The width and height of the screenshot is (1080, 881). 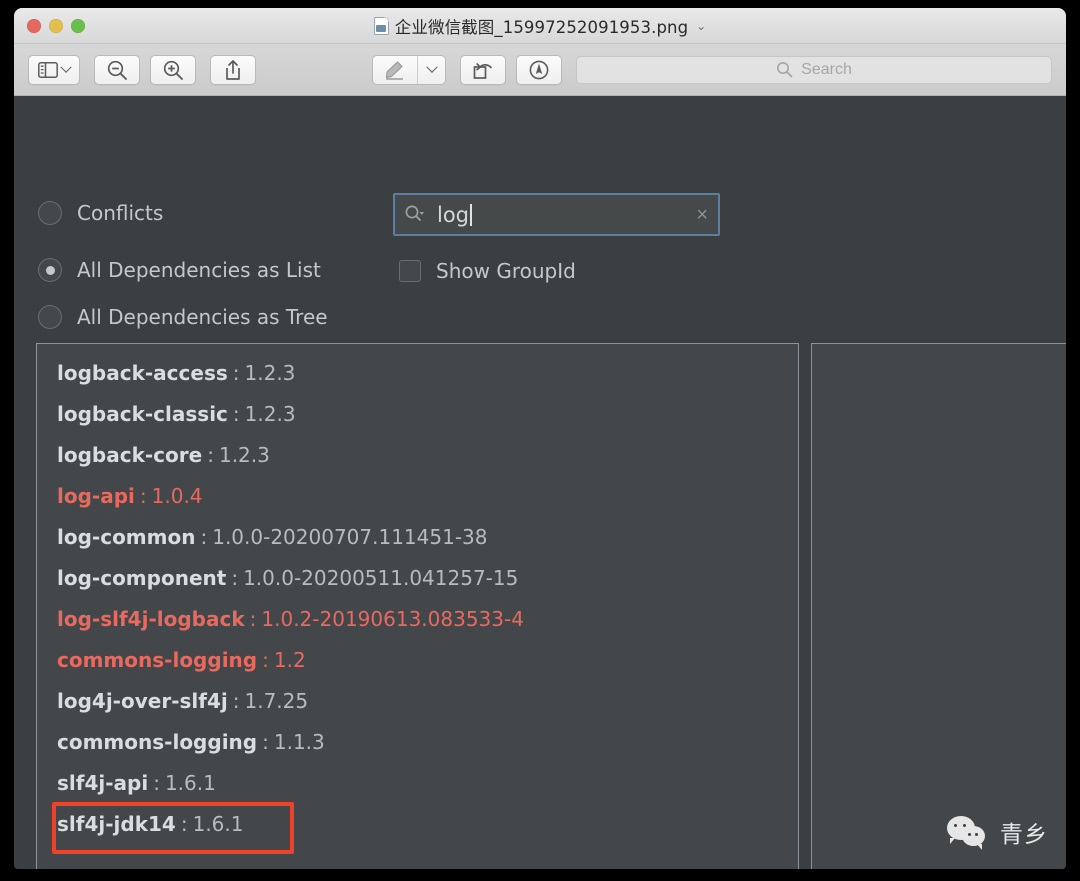 What do you see at coordinates (381, 26) in the screenshot?
I see `document-image-icon` at bounding box center [381, 26].